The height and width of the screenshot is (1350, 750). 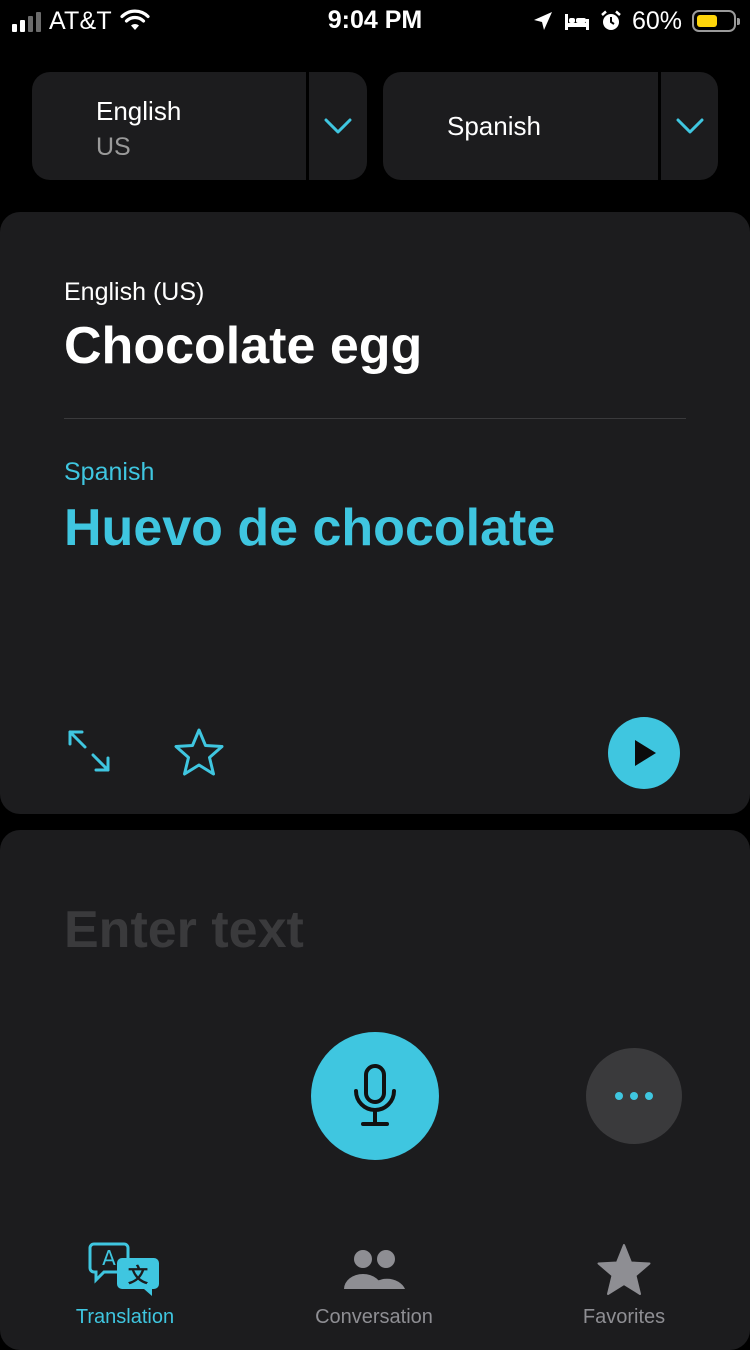 I want to click on source-language-dropdown, so click(x=338, y=126).